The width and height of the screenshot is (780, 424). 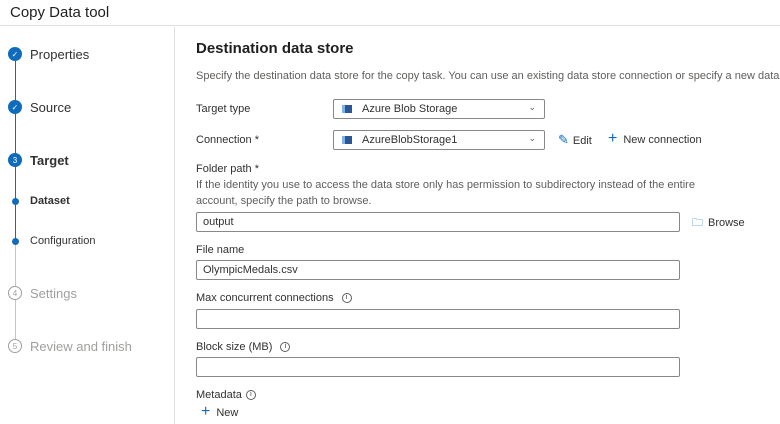 I want to click on step-label: Properties, so click(x=60, y=54).